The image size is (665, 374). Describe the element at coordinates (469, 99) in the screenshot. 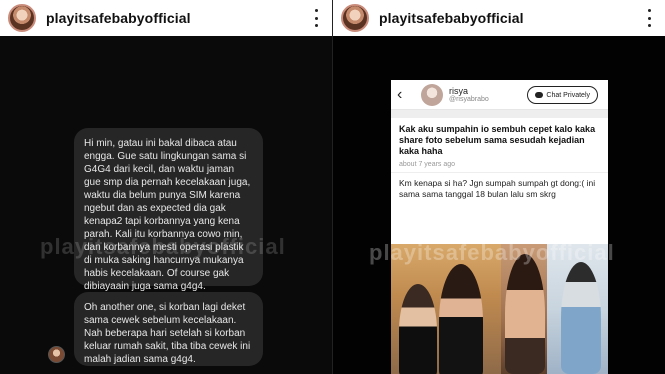

I see `poster-handle: @risyabrabo` at that location.